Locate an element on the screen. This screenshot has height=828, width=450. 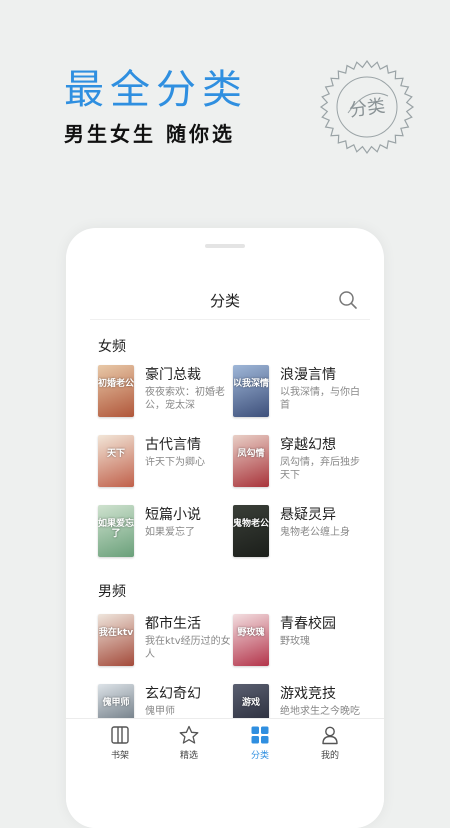
category-book-title: 许天下为卿心 is located at coordinates (175, 462).